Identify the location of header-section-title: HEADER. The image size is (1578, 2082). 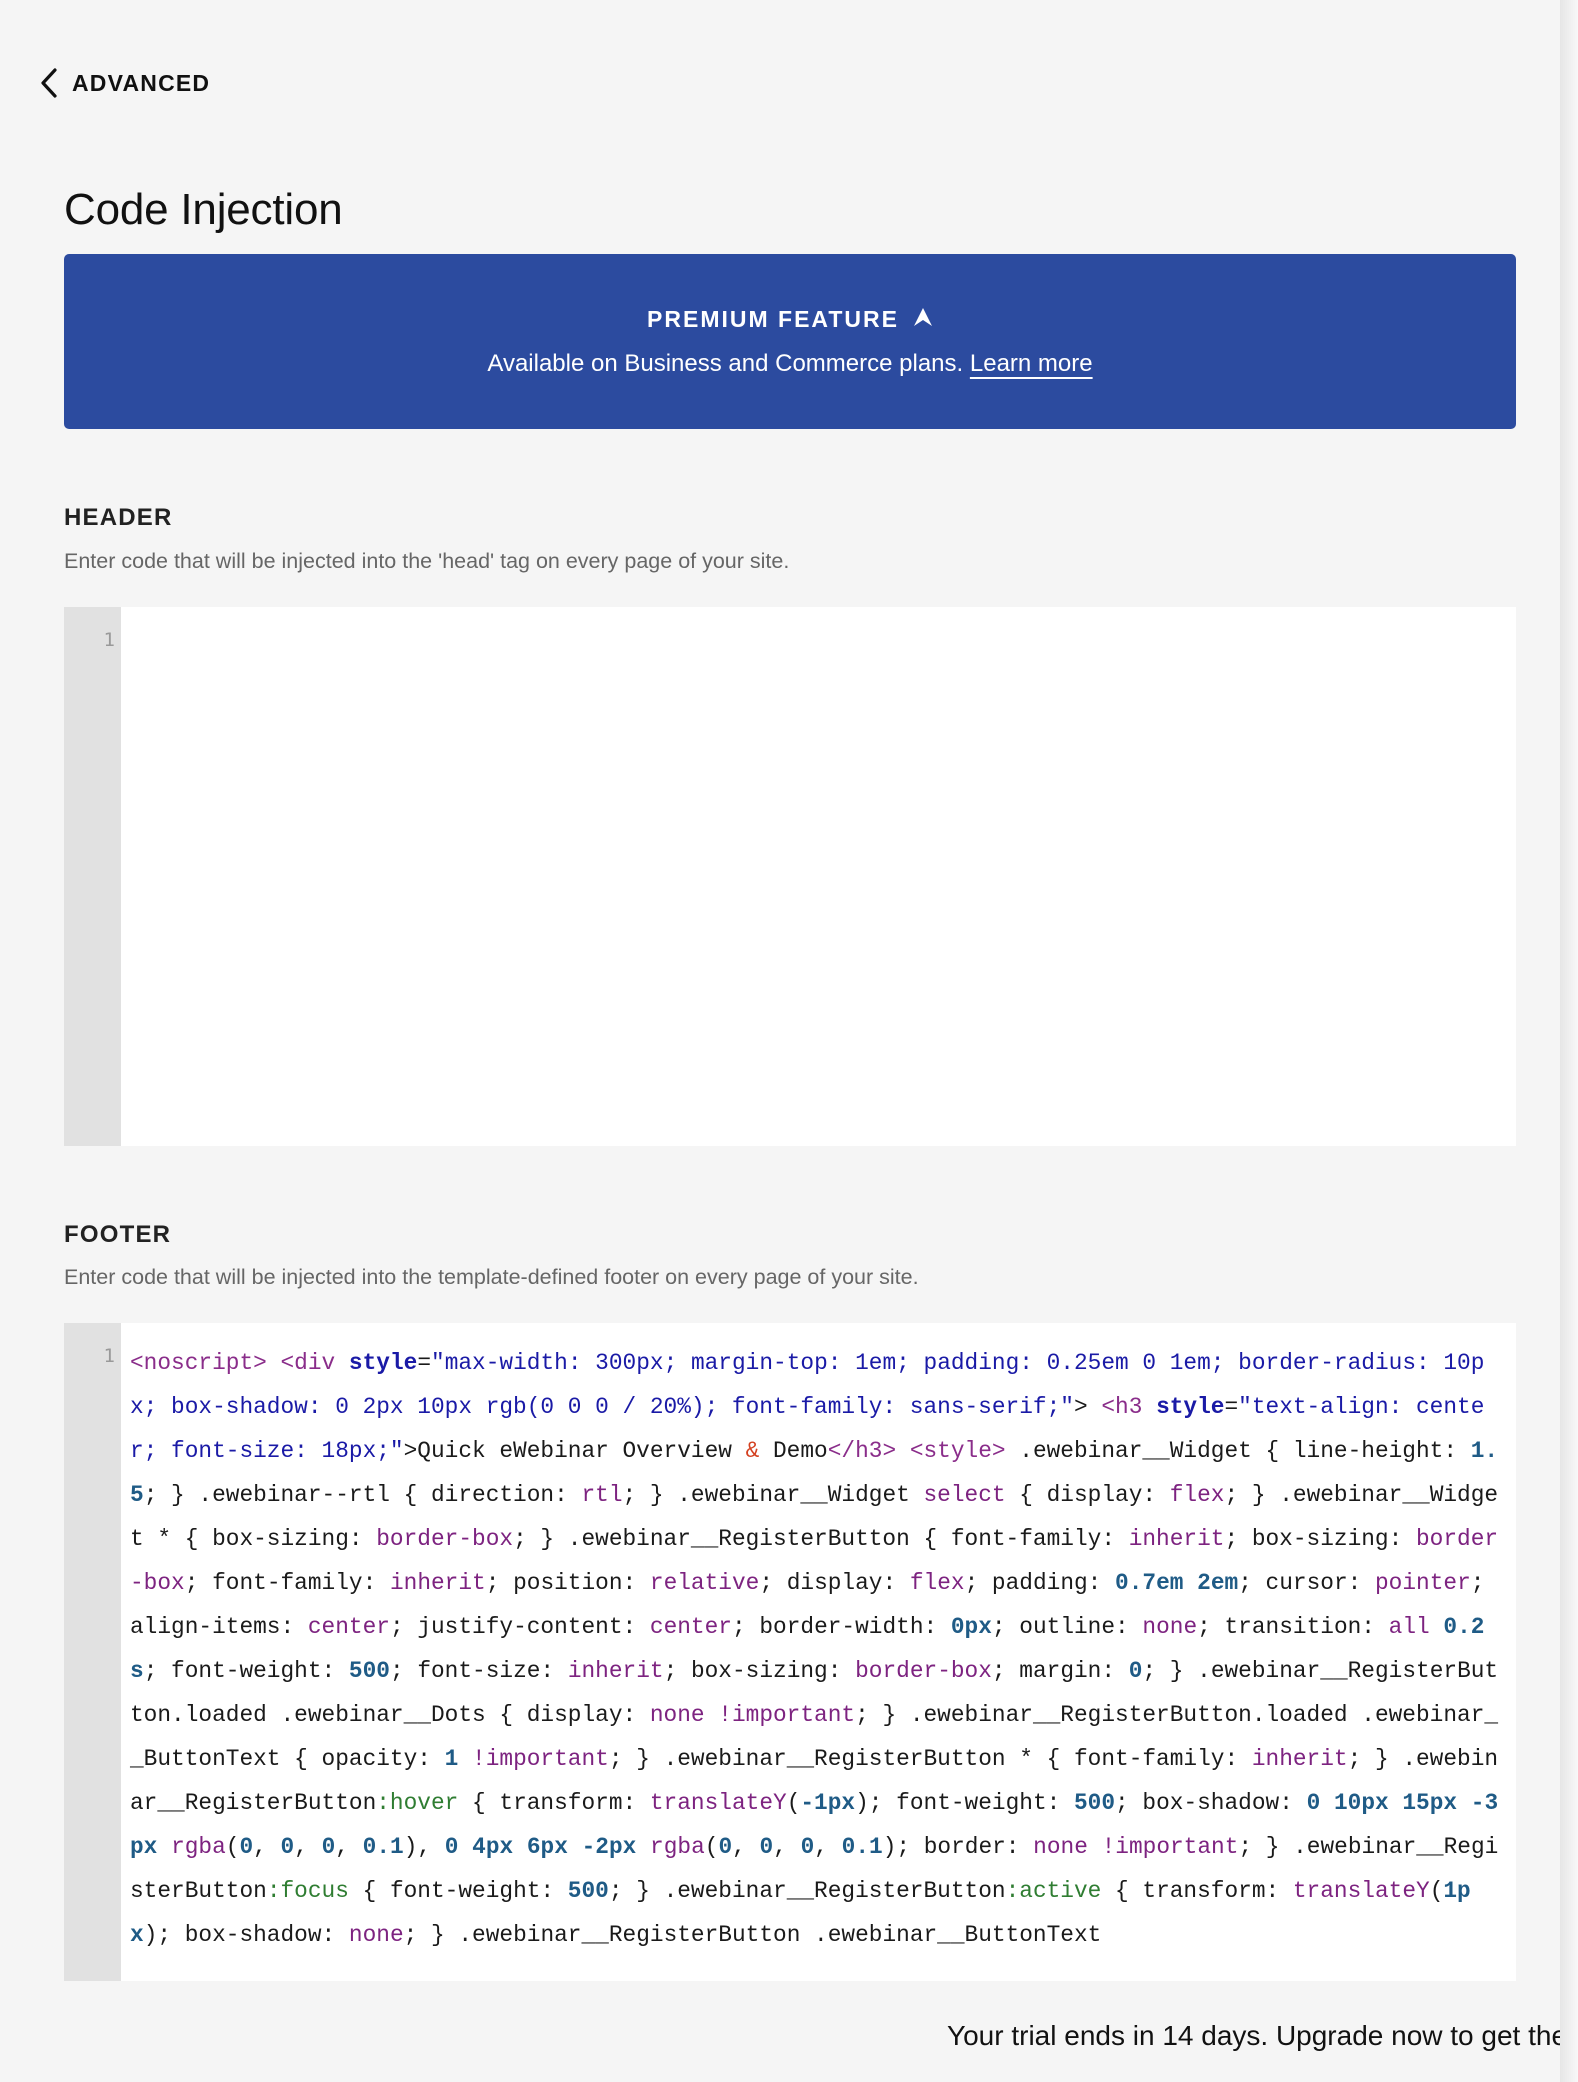
(118, 517).